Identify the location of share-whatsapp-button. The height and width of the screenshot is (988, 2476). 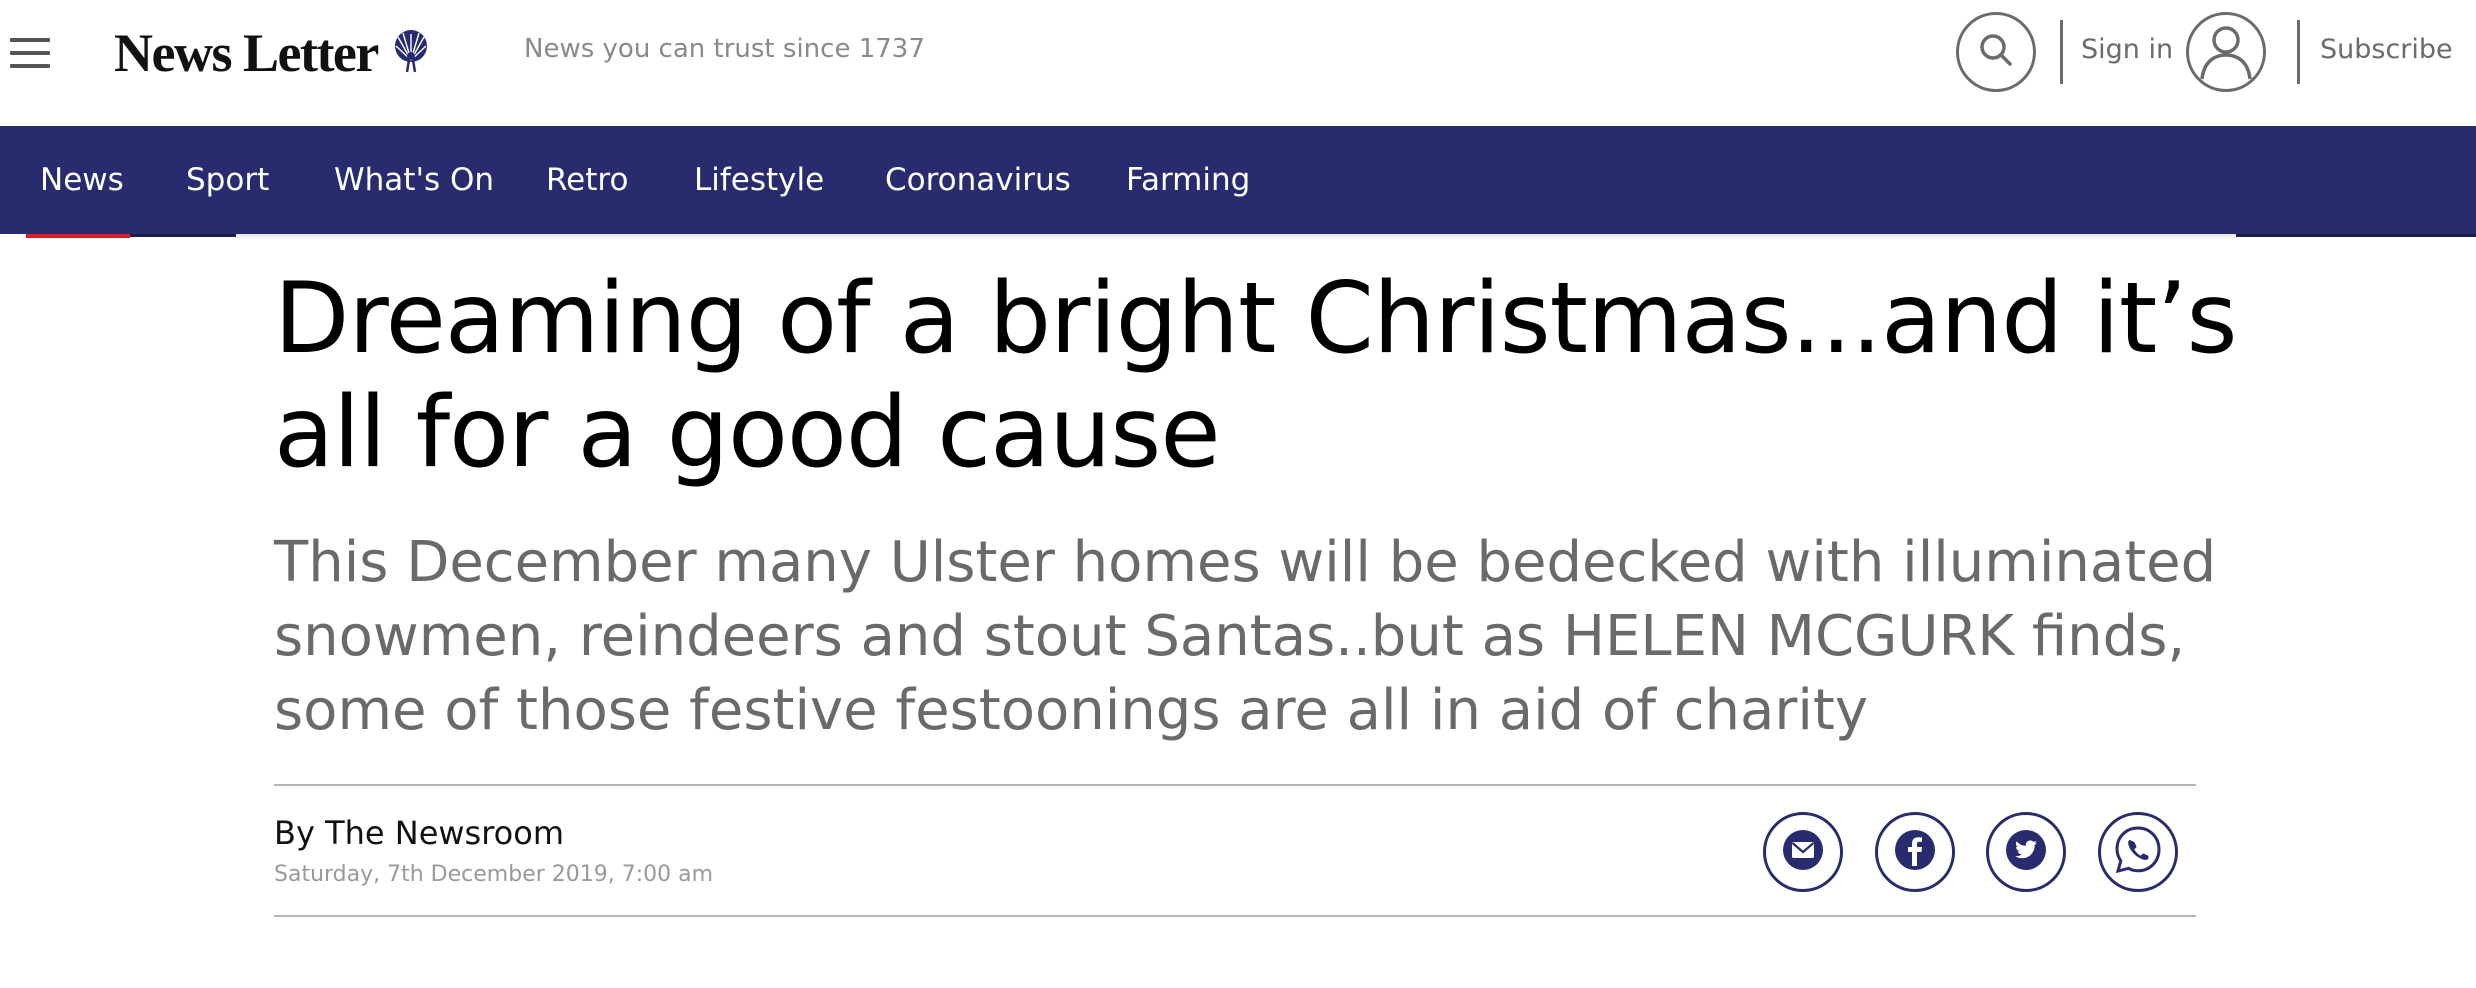
(2138, 852).